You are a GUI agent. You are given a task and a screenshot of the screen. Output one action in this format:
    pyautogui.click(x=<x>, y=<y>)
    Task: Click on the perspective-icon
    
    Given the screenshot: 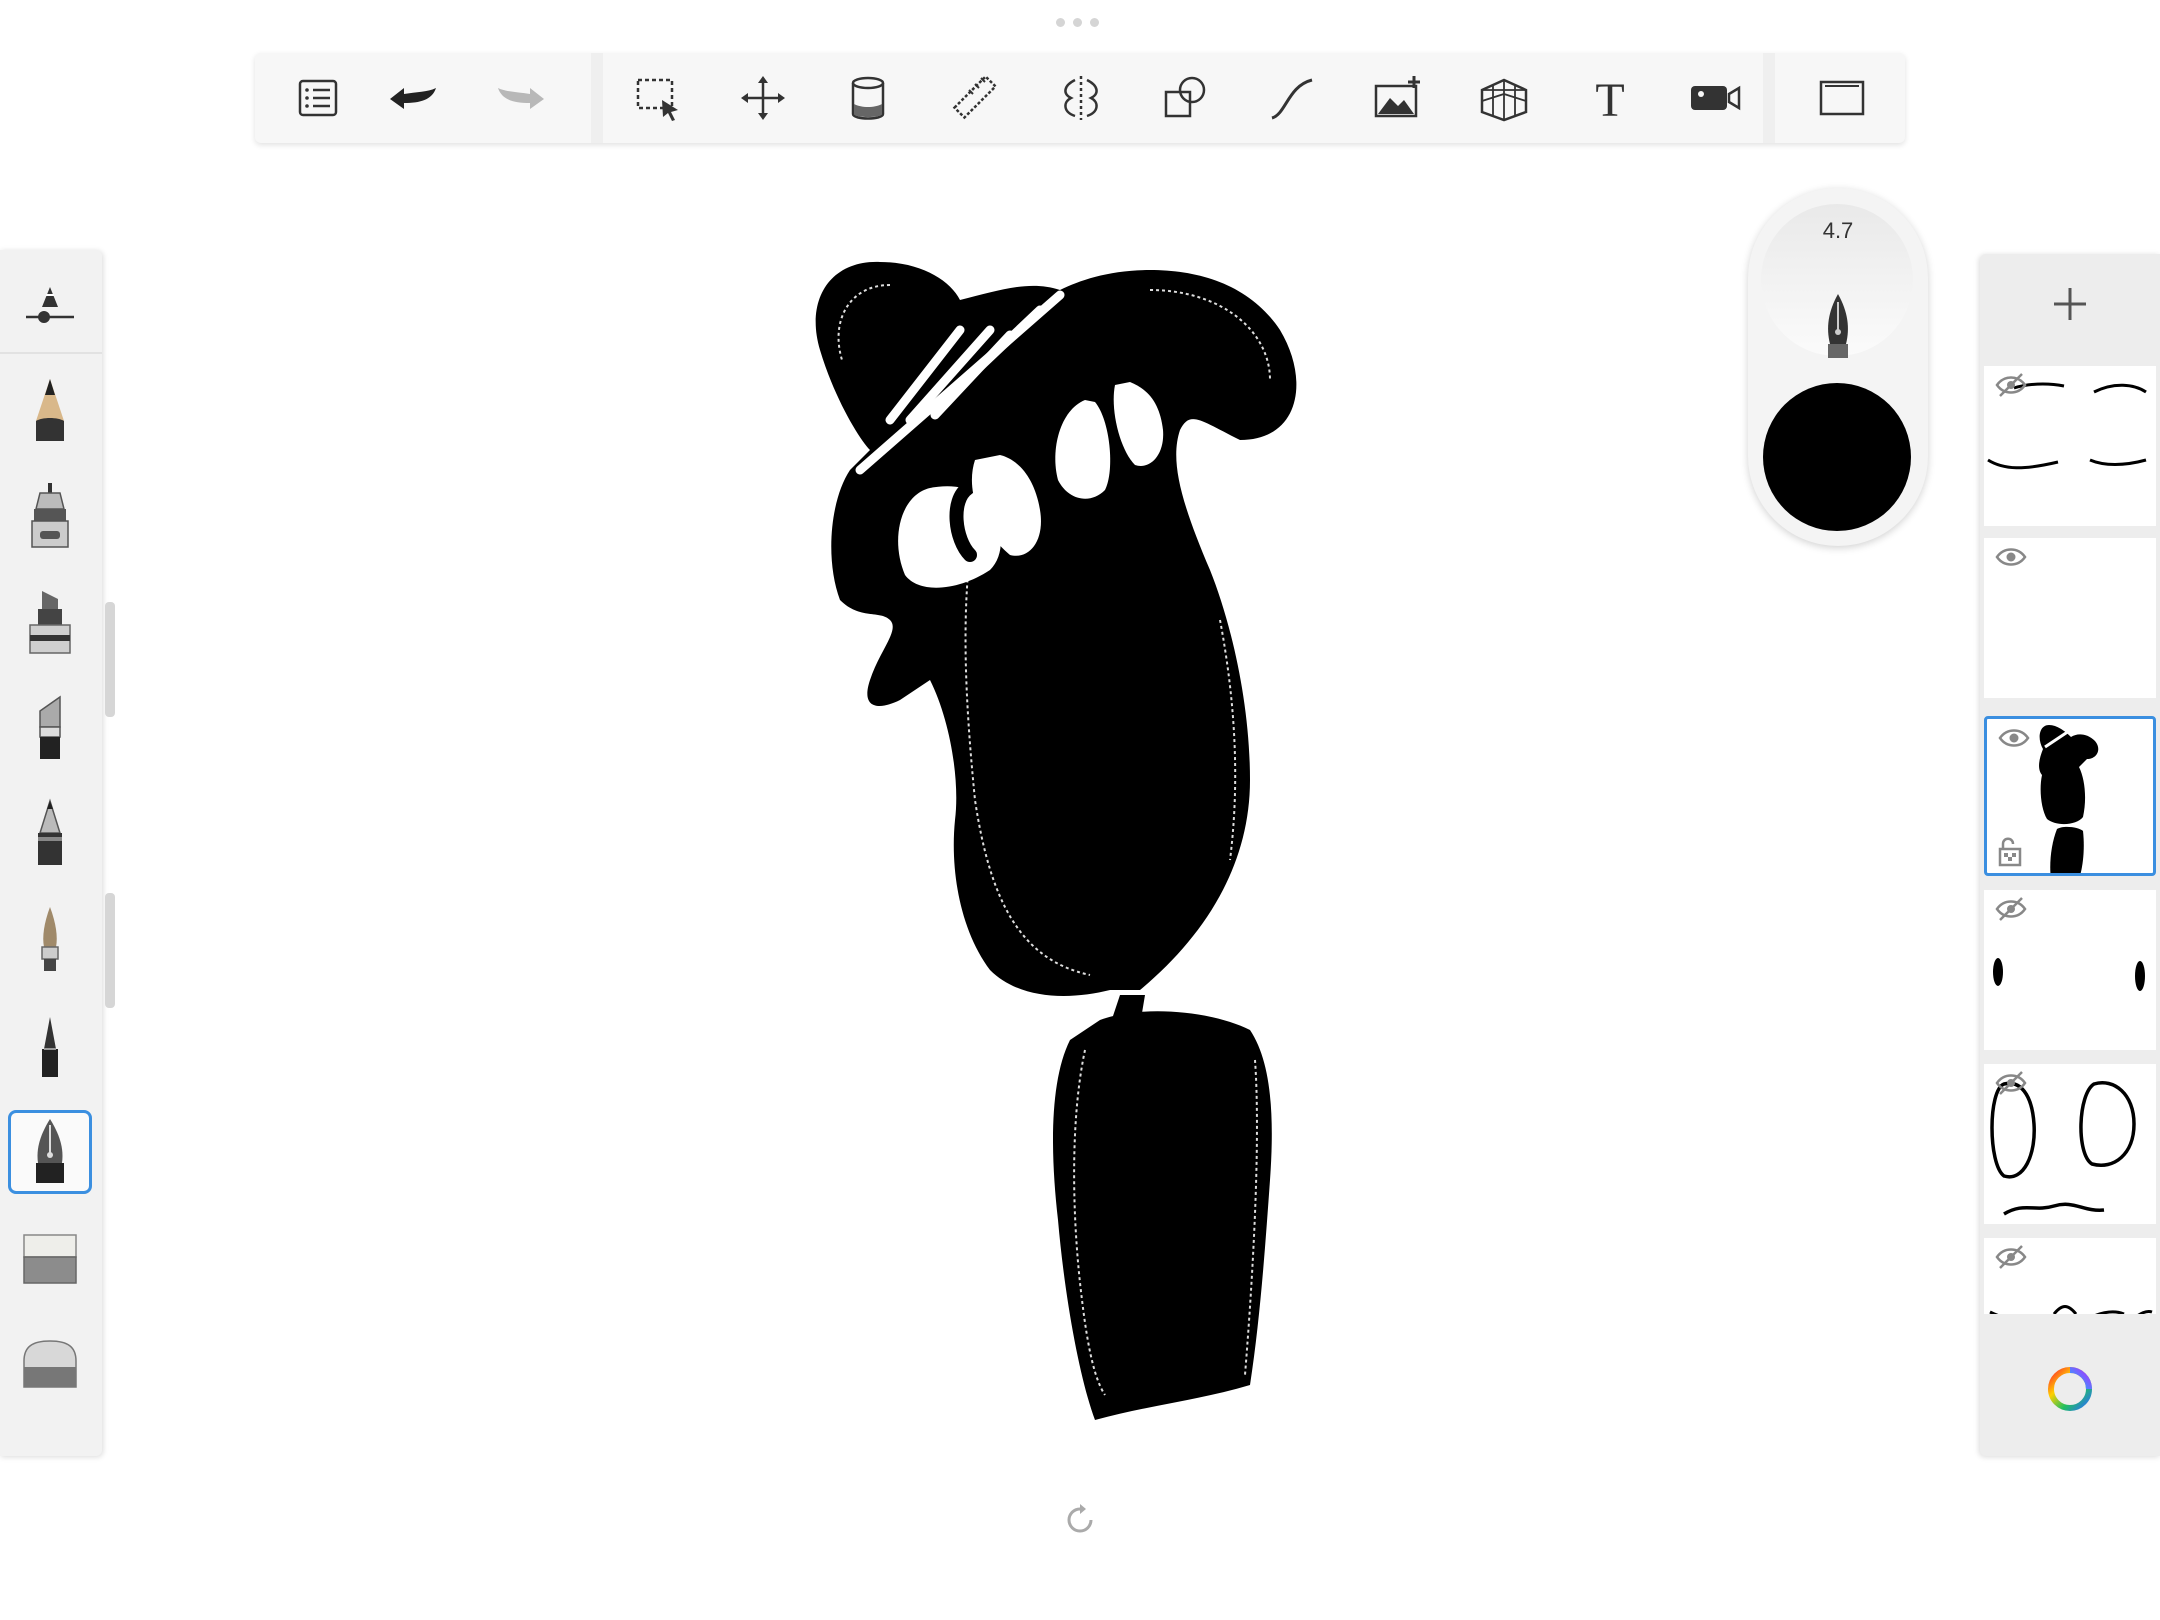 What is the action you would take?
    pyautogui.click(x=1504, y=100)
    